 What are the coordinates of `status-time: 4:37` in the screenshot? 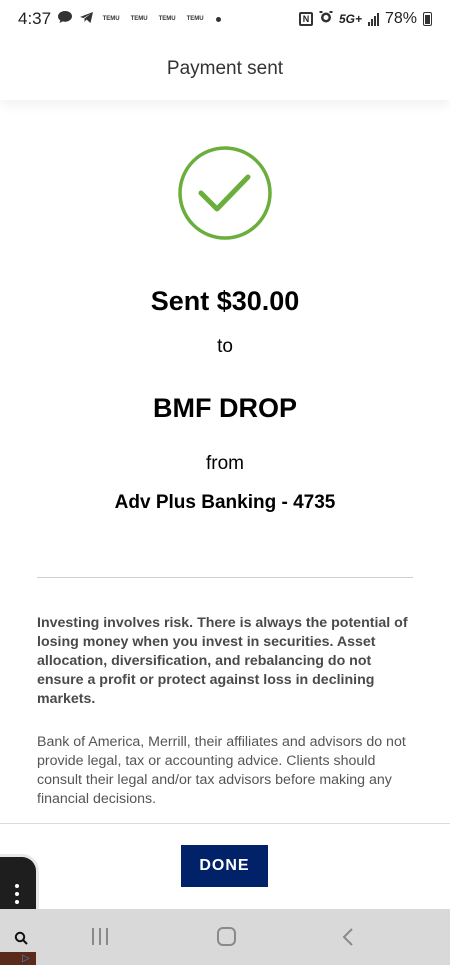 It's located at (35, 18).